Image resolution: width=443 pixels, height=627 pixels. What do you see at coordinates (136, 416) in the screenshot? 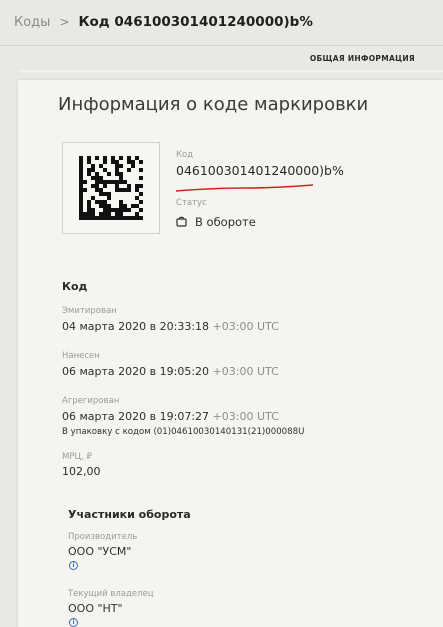
I see `aggregated-date: 06 марта 2020 в 19:07:27` at bounding box center [136, 416].